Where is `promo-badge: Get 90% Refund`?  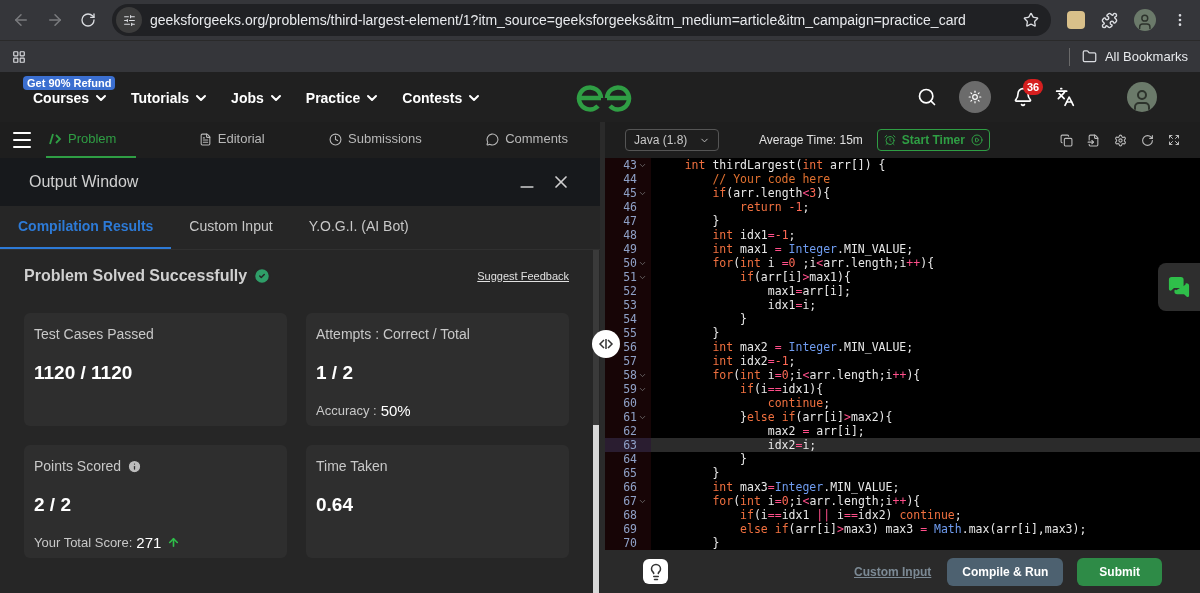 promo-badge: Get 90% Refund is located at coordinates (69, 83).